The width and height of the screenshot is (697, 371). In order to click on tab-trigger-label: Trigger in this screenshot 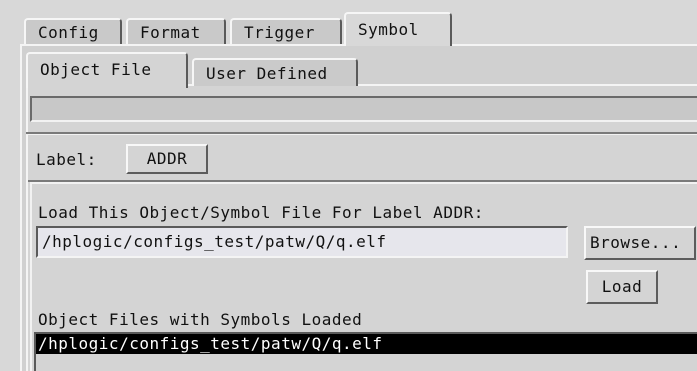, I will do `click(279, 32)`.